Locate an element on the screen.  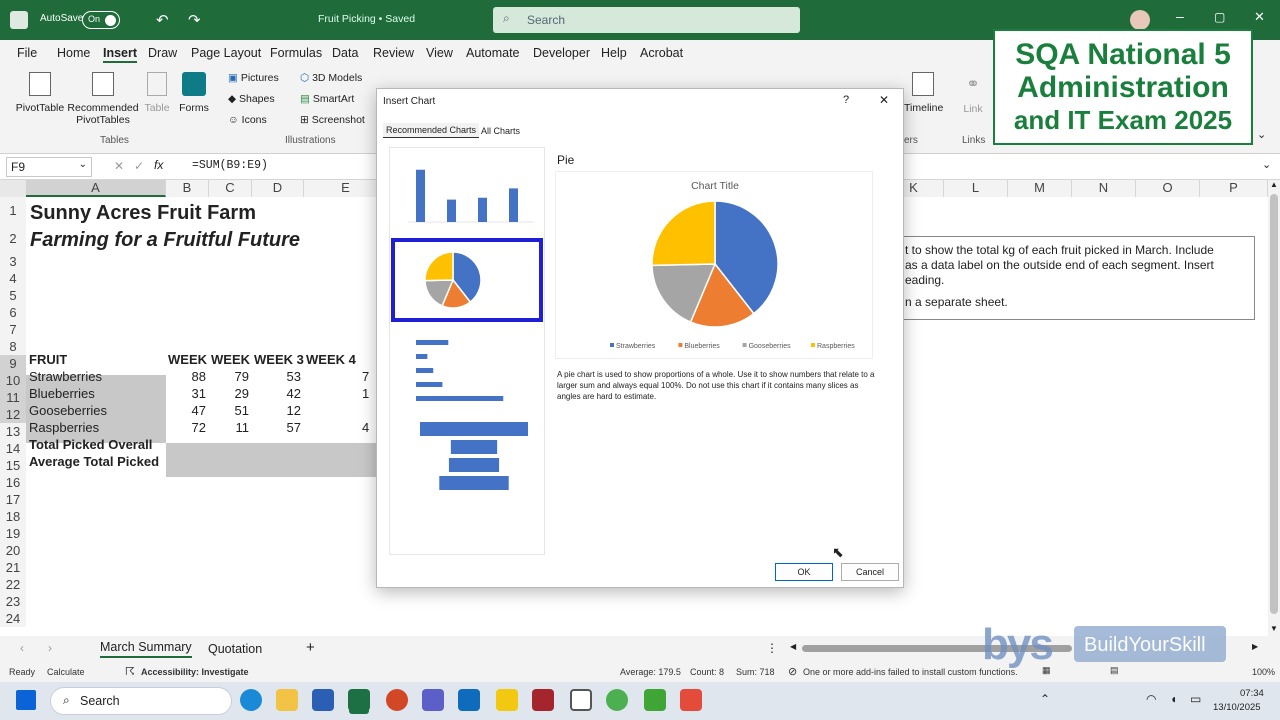
status-accessibility: Accessibility: Investigate is located at coordinates (195, 672).